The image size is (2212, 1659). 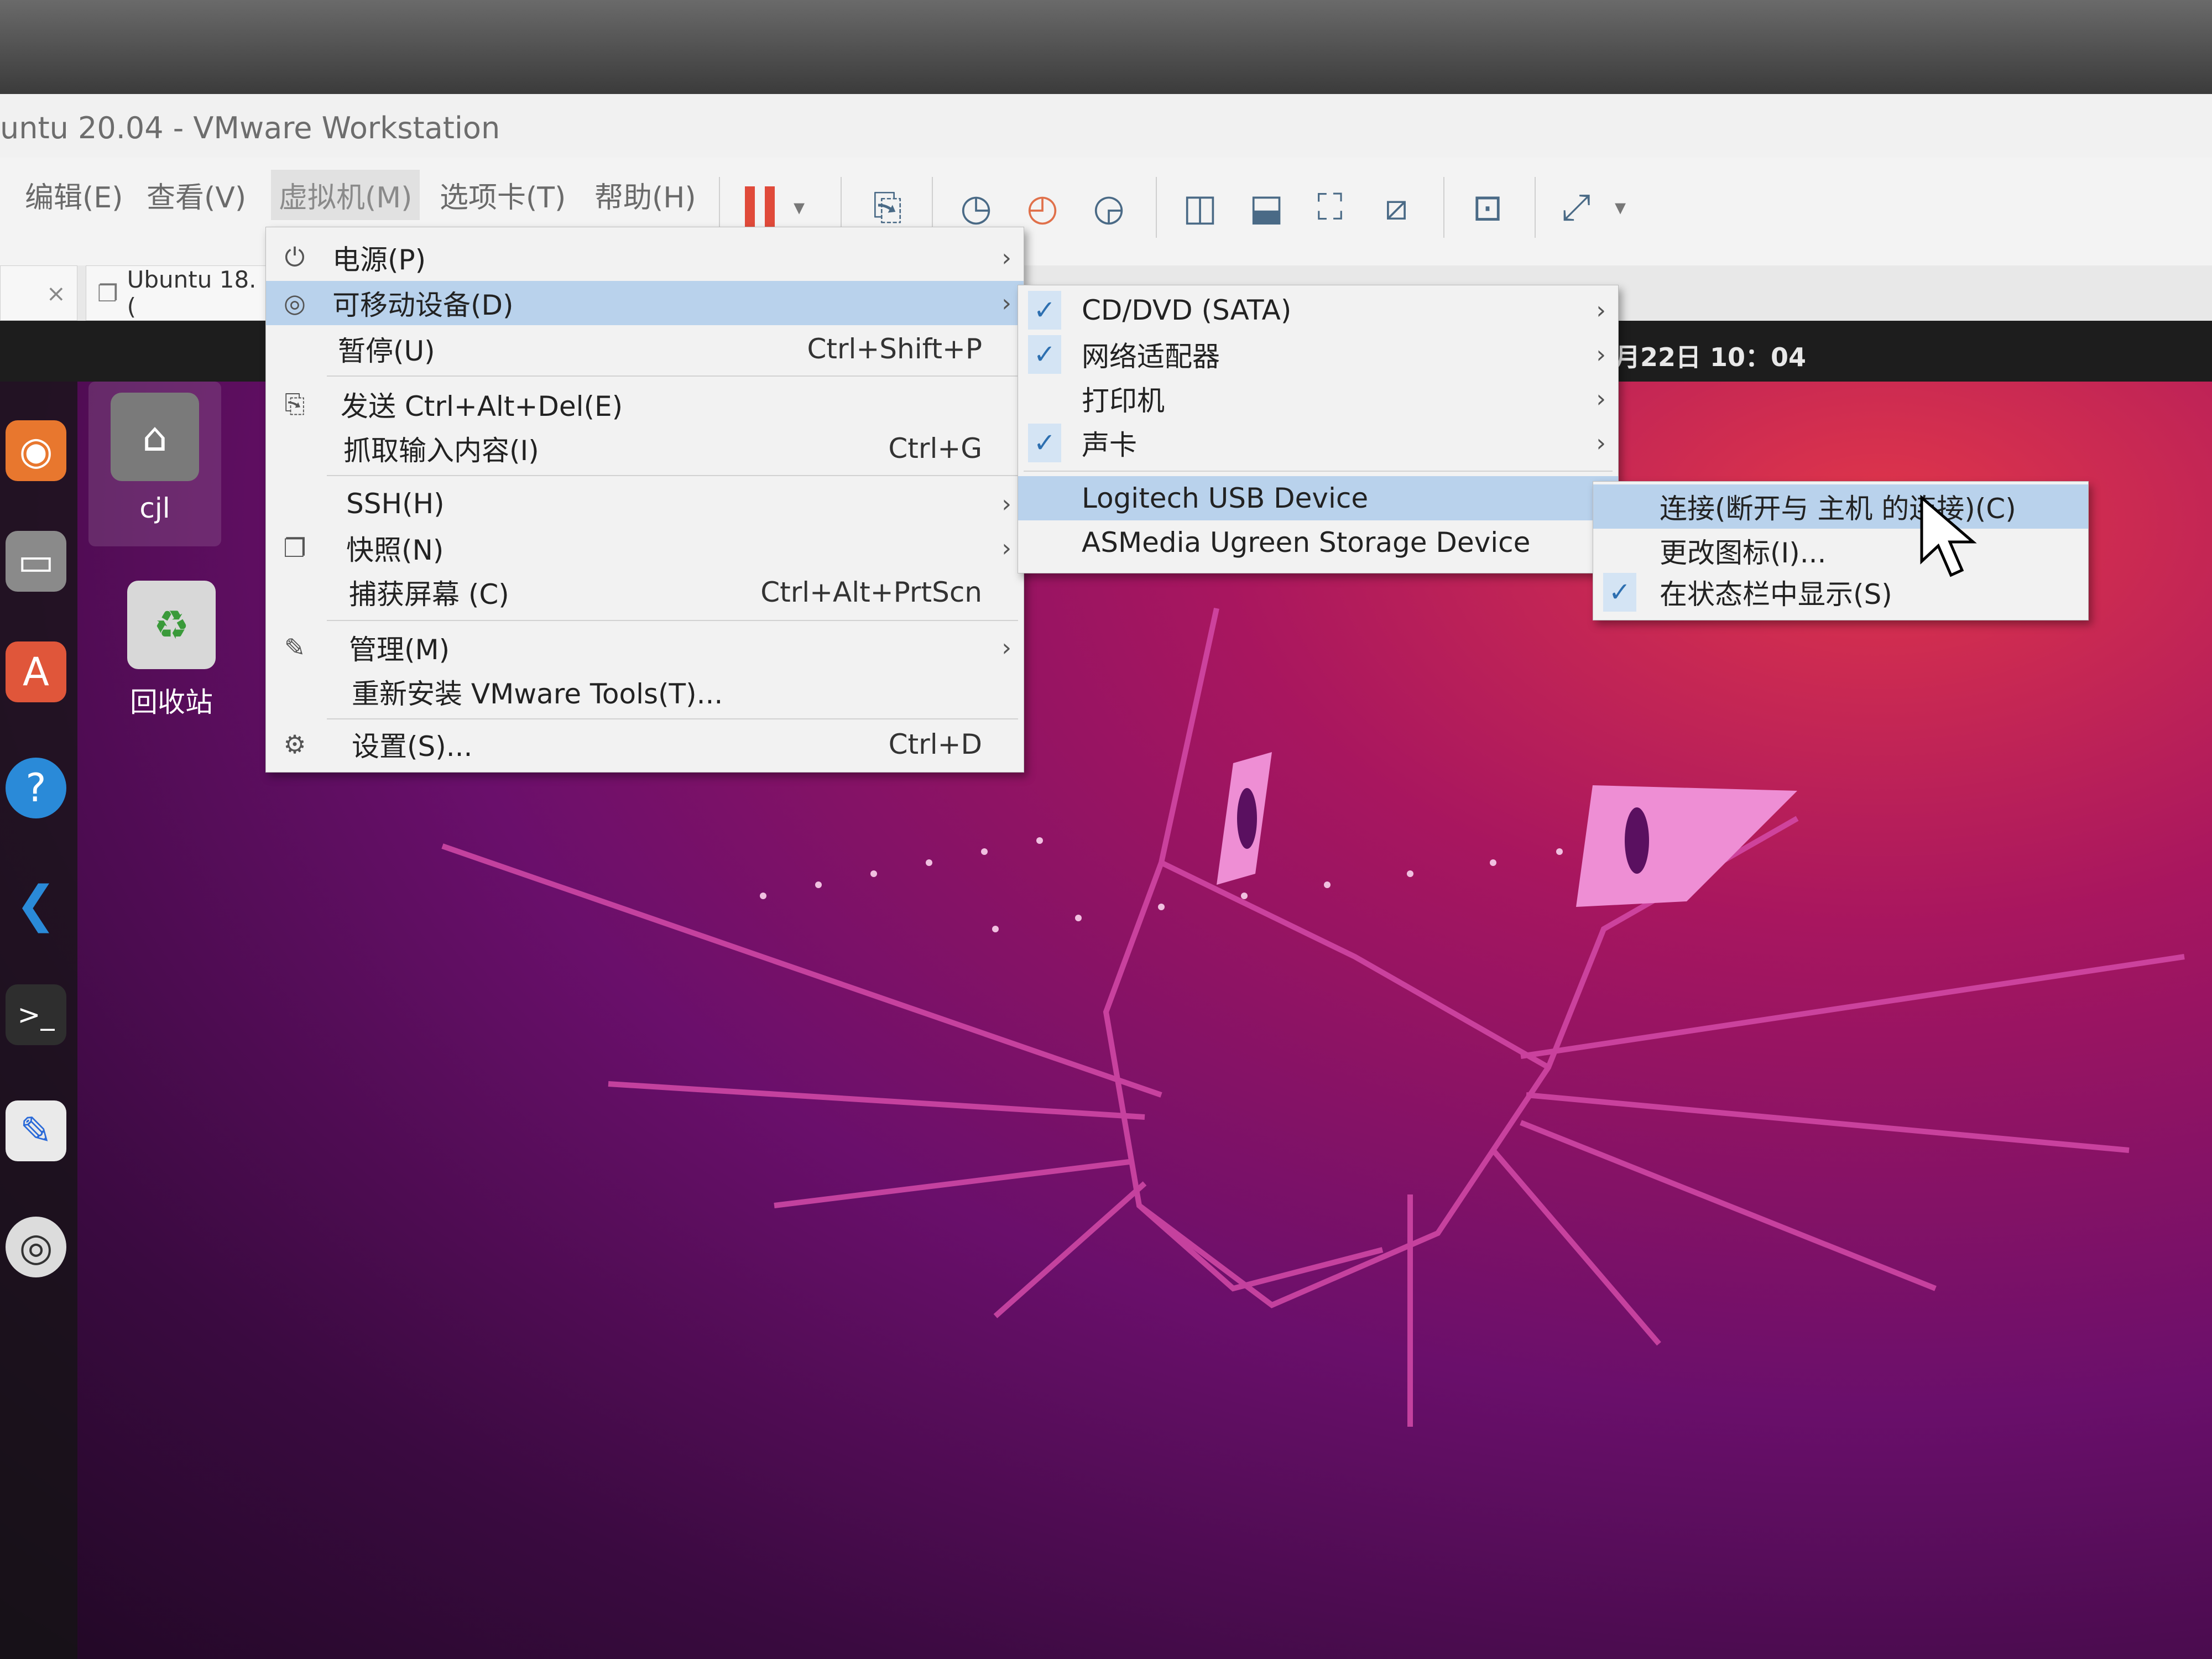 What do you see at coordinates (1106, 47) in the screenshot?
I see `monitor-bezel` at bounding box center [1106, 47].